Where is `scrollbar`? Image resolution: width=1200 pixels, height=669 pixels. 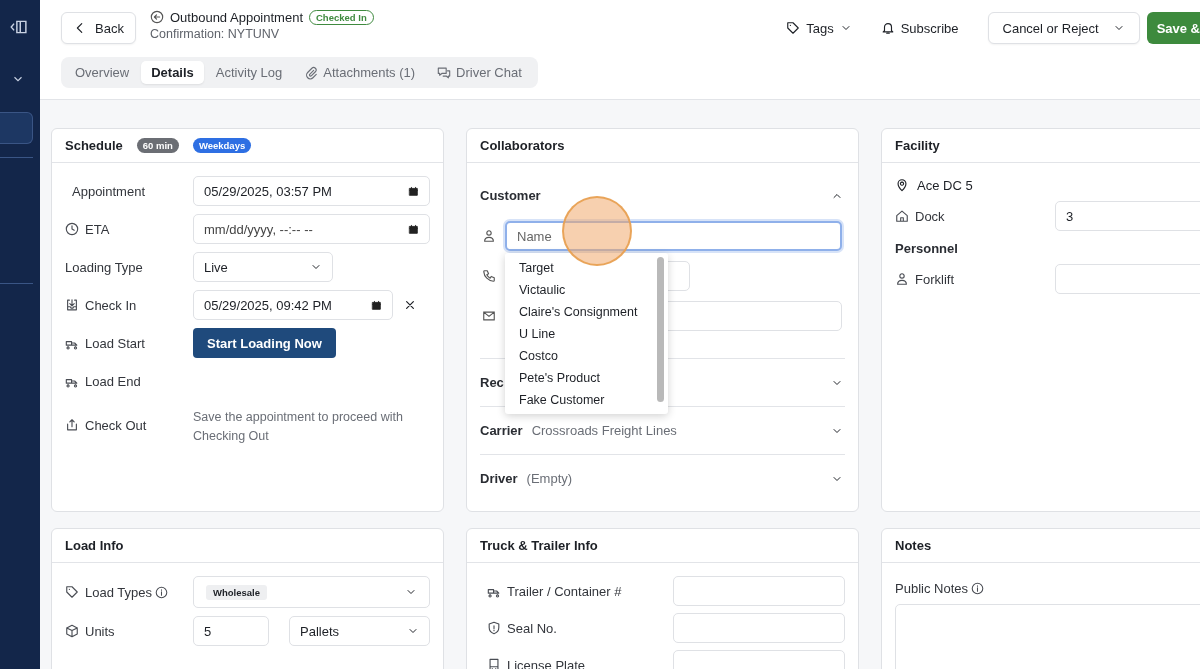
scrollbar is located at coordinates (660, 329).